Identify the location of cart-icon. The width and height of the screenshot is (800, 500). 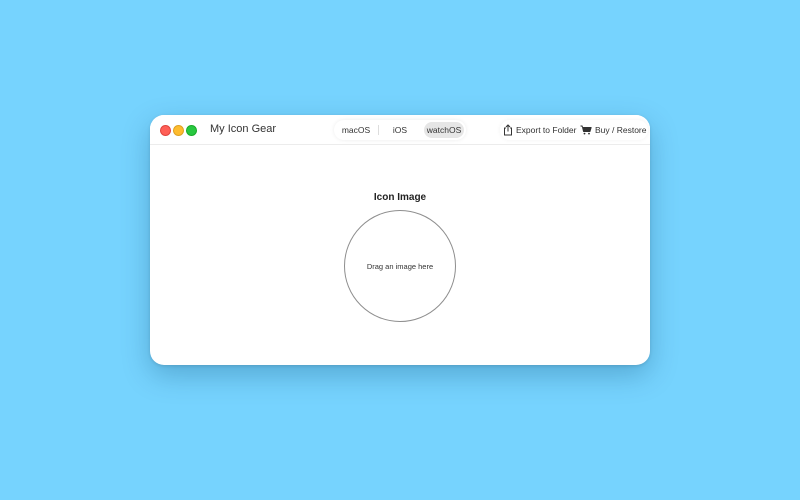
(586, 130).